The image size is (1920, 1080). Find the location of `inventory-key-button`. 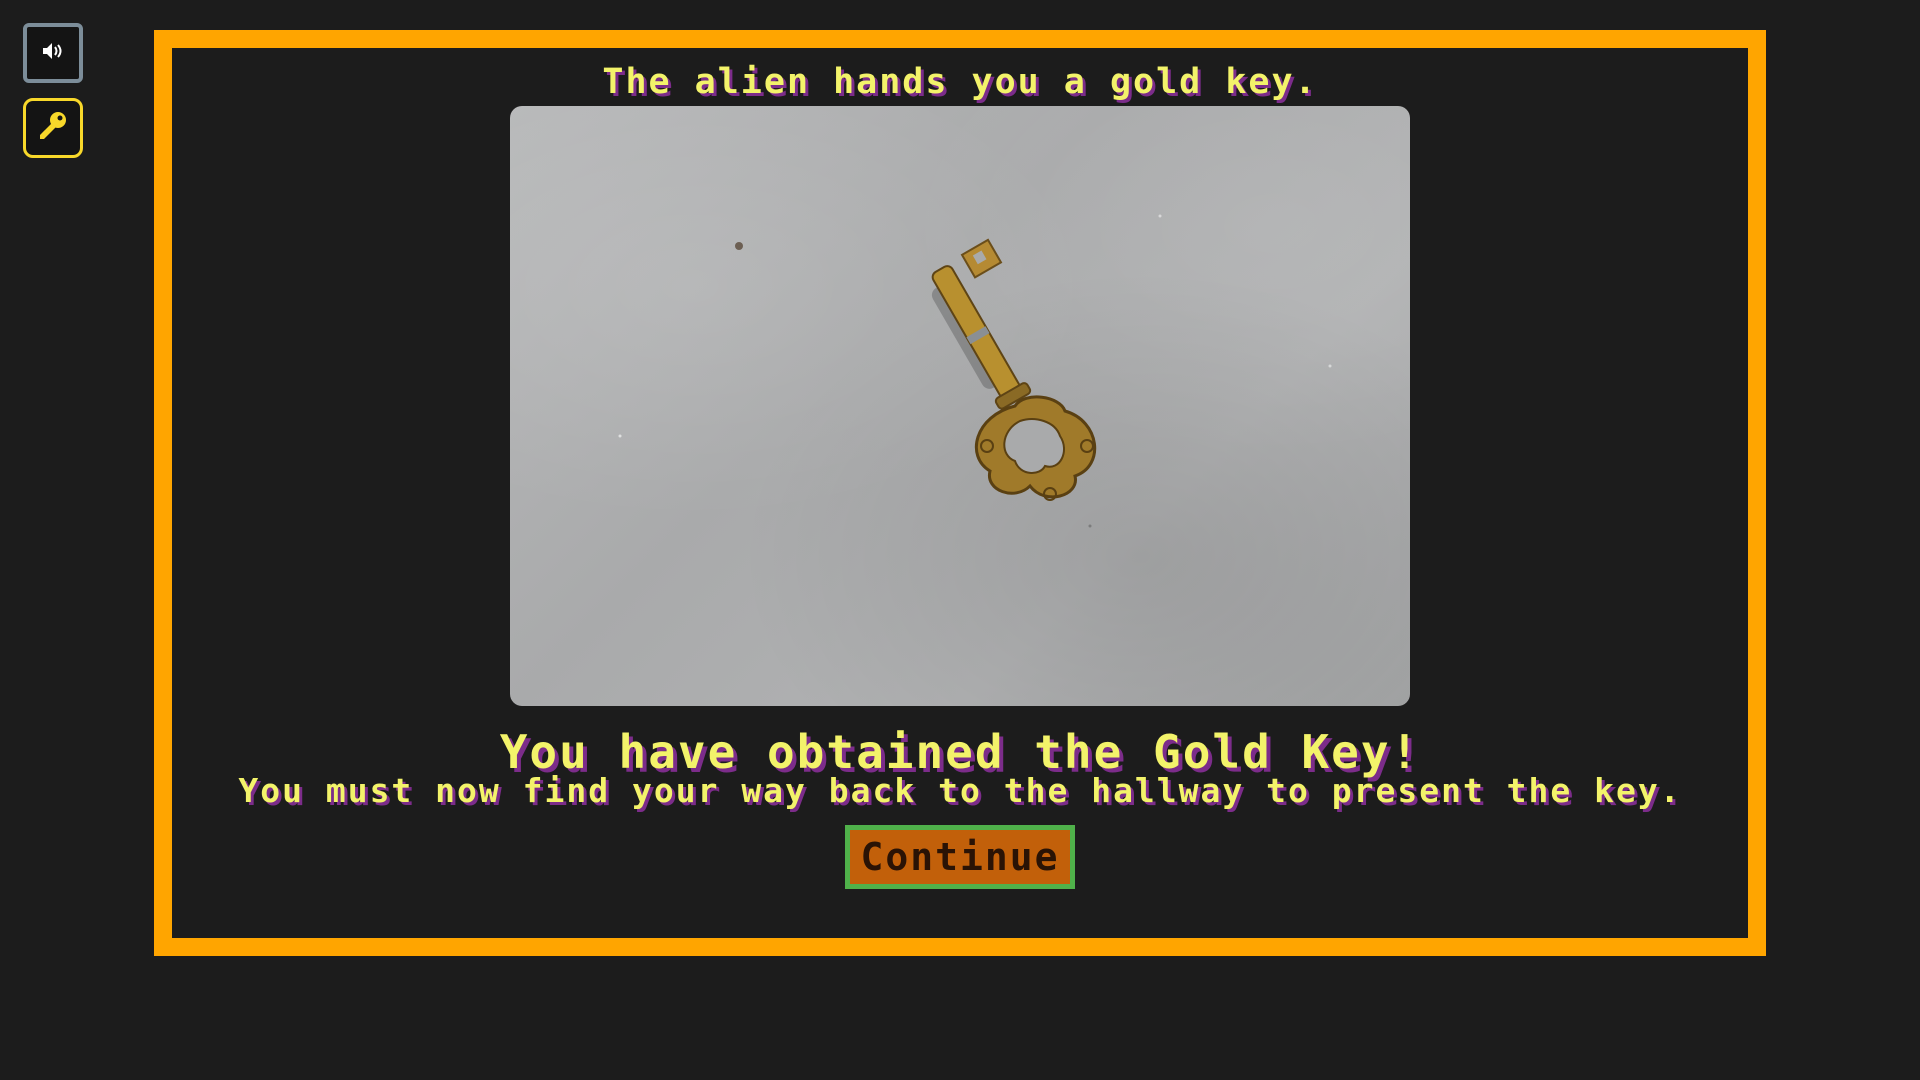

inventory-key-button is located at coordinates (53, 128).